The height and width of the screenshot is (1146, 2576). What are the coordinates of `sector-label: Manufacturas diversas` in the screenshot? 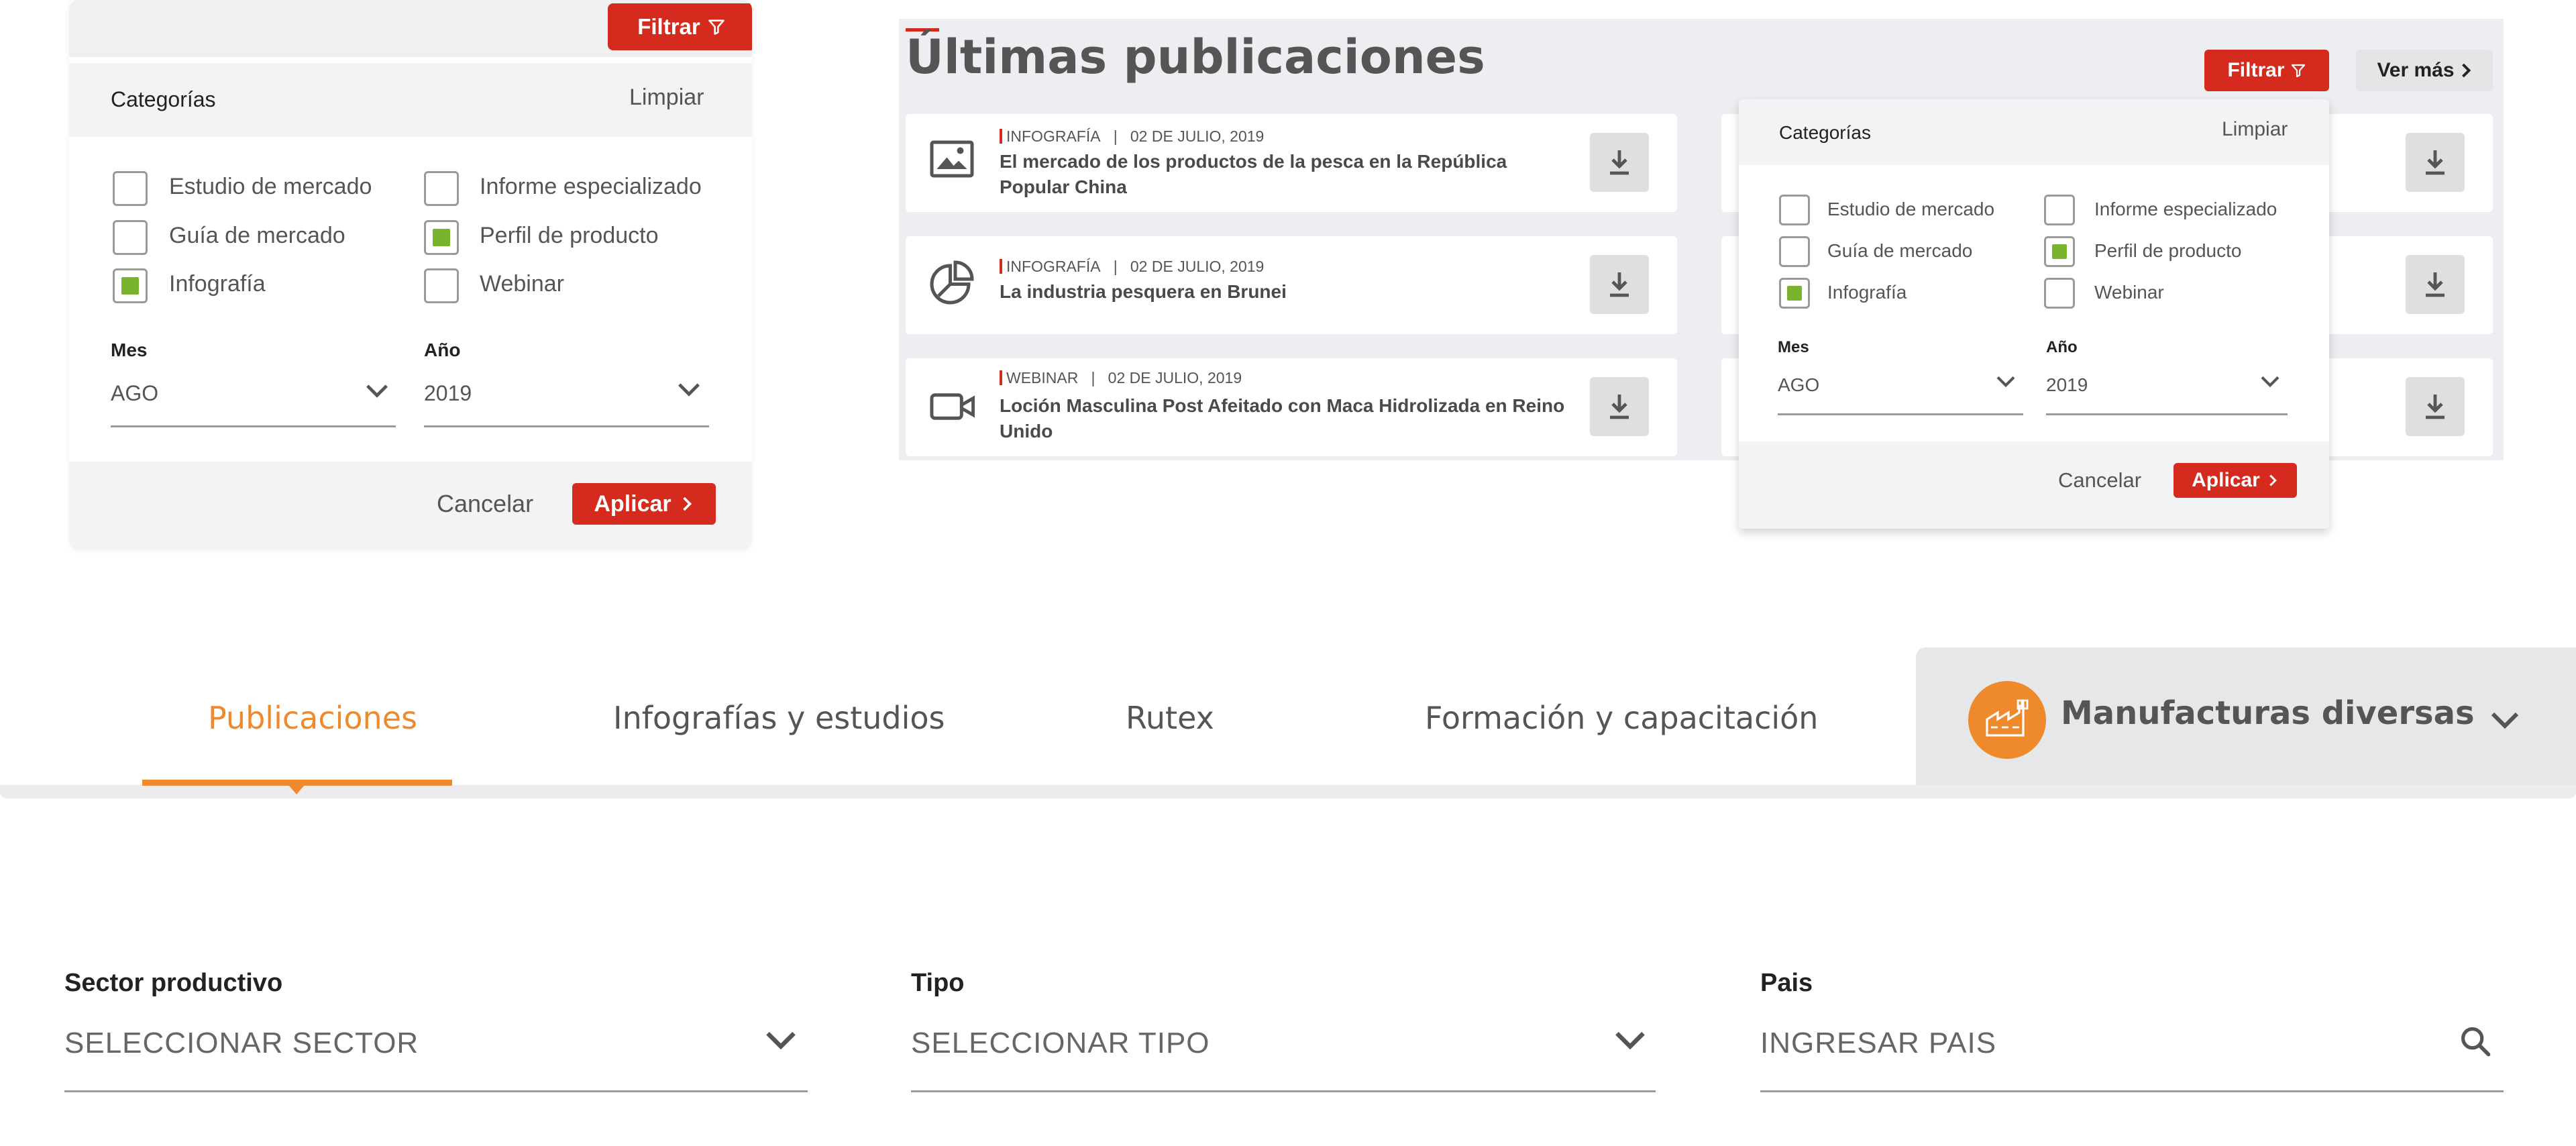 It's located at (2268, 713).